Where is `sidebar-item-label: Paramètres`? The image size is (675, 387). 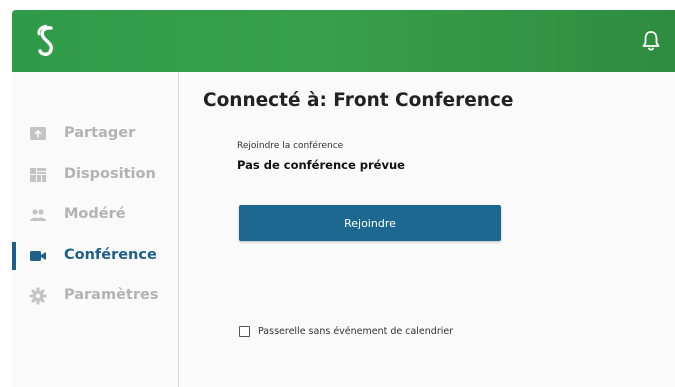 sidebar-item-label: Paramètres is located at coordinates (111, 295).